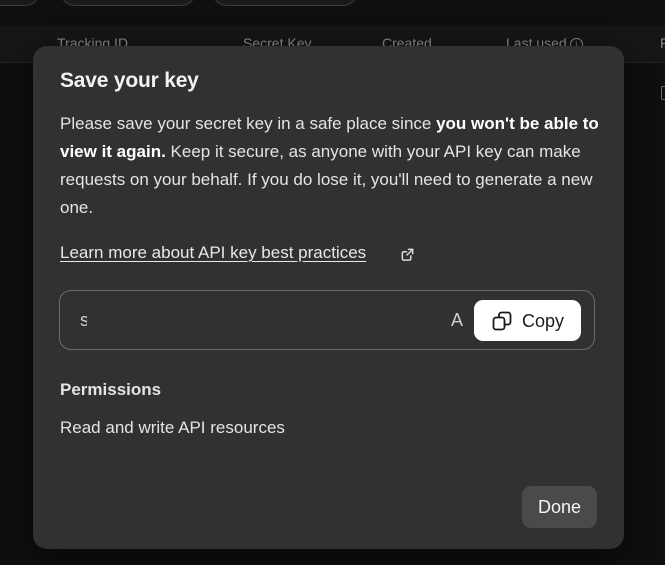  I want to click on copy-icon, so click(502, 321).